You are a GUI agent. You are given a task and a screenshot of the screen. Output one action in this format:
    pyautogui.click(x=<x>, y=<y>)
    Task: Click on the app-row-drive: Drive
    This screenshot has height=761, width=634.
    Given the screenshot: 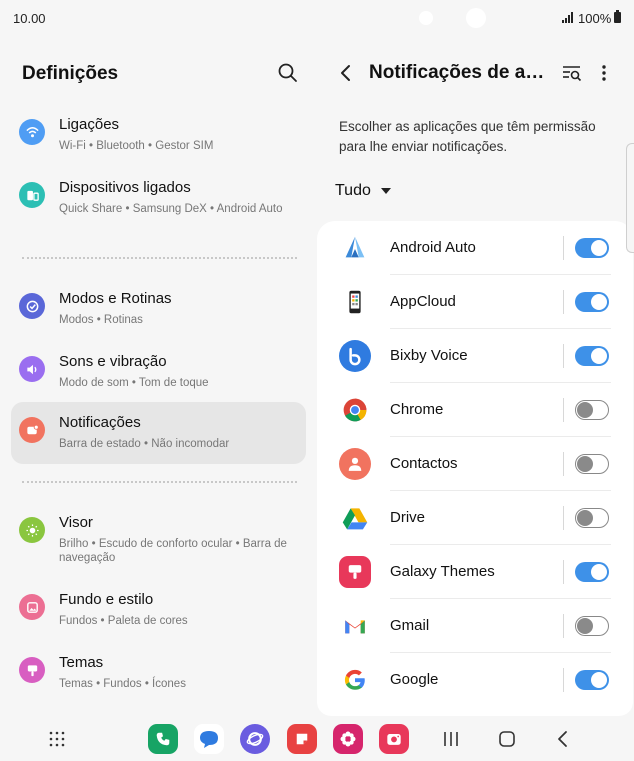 What is the action you would take?
    pyautogui.click(x=475, y=518)
    